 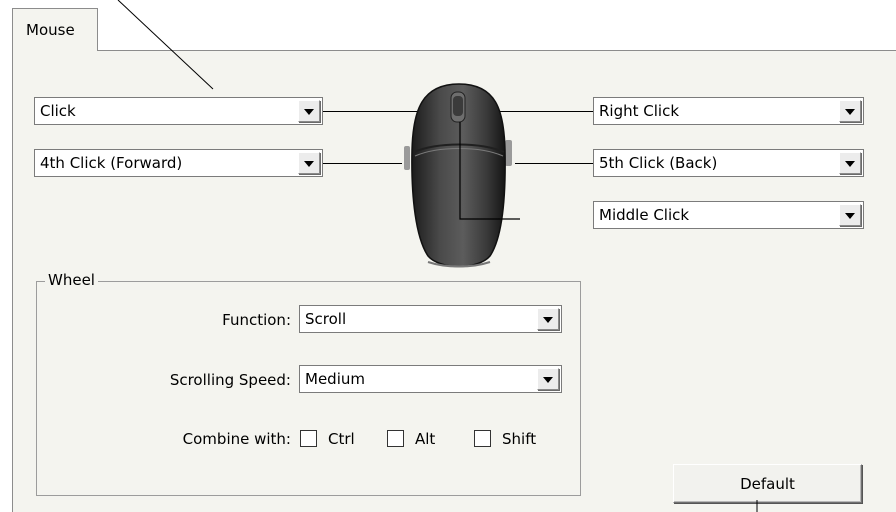 I want to click on shift-label: Shift, so click(x=519, y=439).